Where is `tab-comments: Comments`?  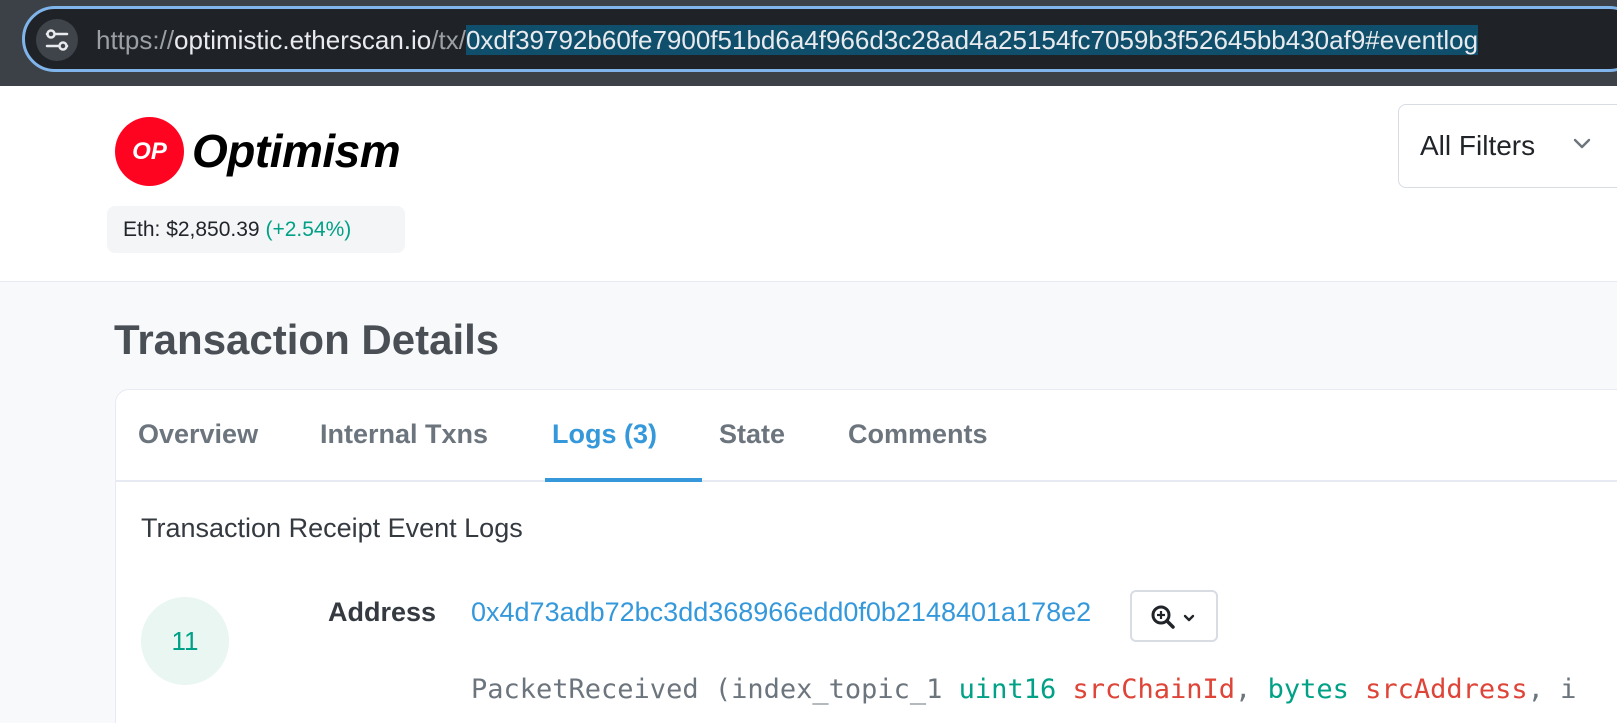 tab-comments: Comments is located at coordinates (918, 434).